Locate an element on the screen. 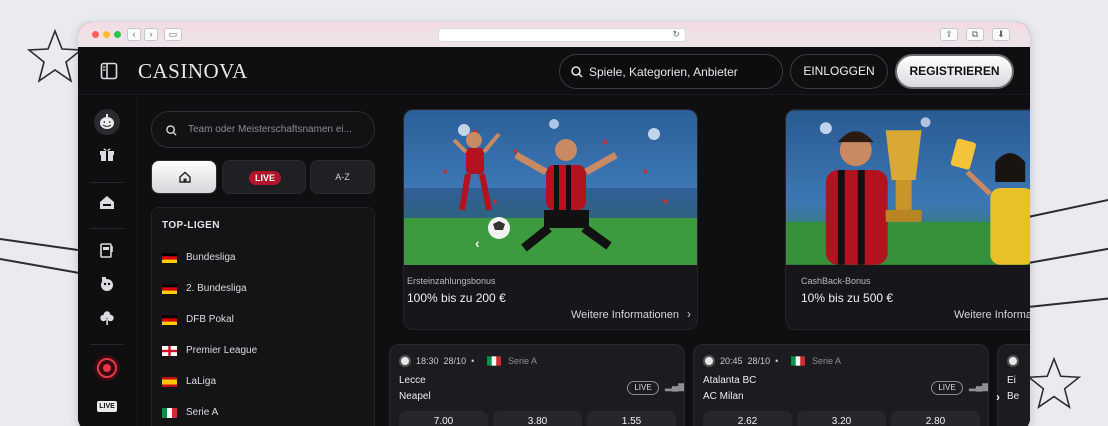  odds-button: 7.00 is located at coordinates (443, 418).